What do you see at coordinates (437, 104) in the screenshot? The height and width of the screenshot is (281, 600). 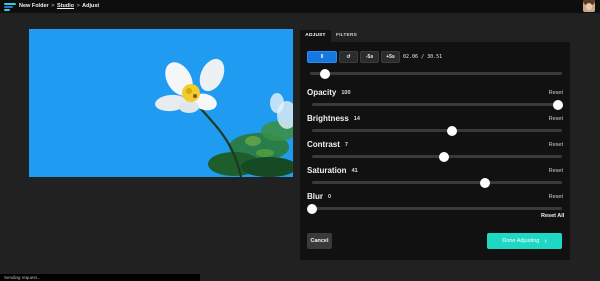 I see `opacity-slider-track` at bounding box center [437, 104].